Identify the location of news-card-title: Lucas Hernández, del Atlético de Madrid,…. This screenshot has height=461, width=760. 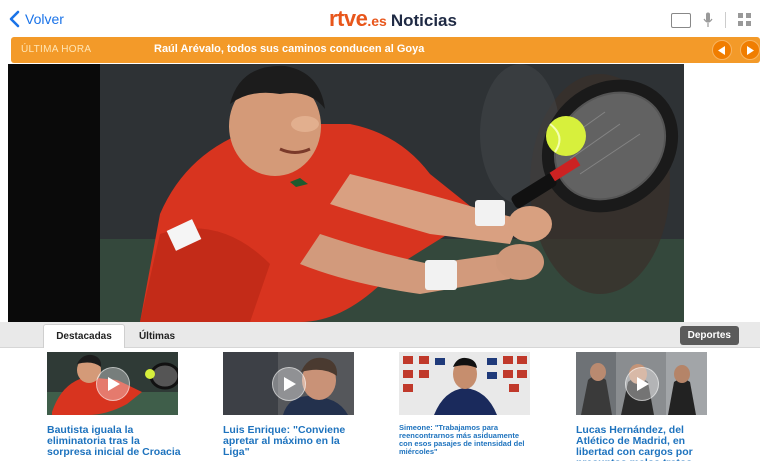
(643, 443).